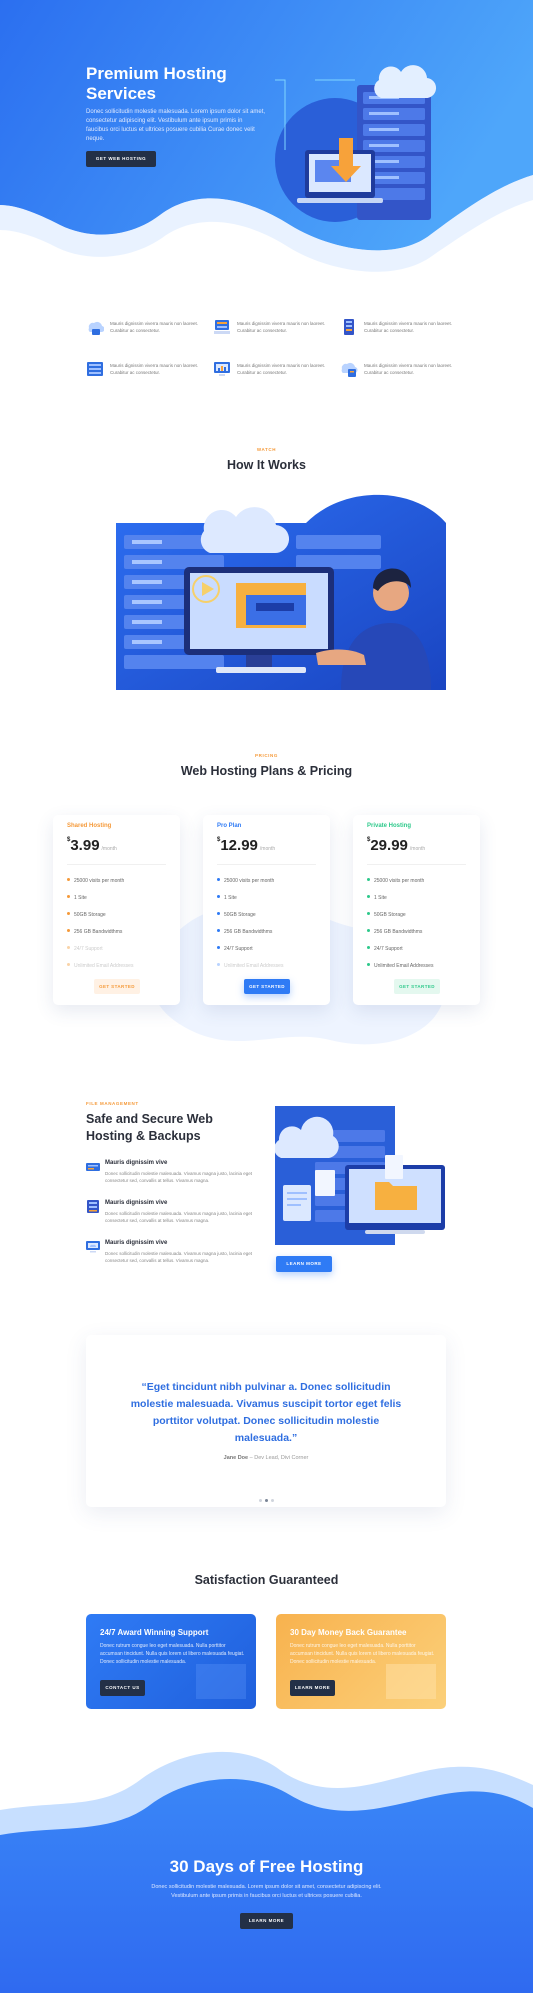 The image size is (533, 1993). Describe the element at coordinates (349, 369) in the screenshot. I see `cloud-upload-icon` at that location.